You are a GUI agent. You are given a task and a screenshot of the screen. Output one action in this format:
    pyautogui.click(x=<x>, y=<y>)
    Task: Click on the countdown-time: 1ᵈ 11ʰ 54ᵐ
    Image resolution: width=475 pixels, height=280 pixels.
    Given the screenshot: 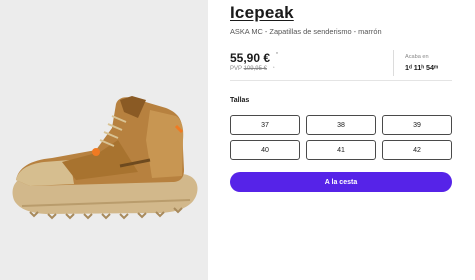 What is the action you would take?
    pyautogui.click(x=422, y=67)
    